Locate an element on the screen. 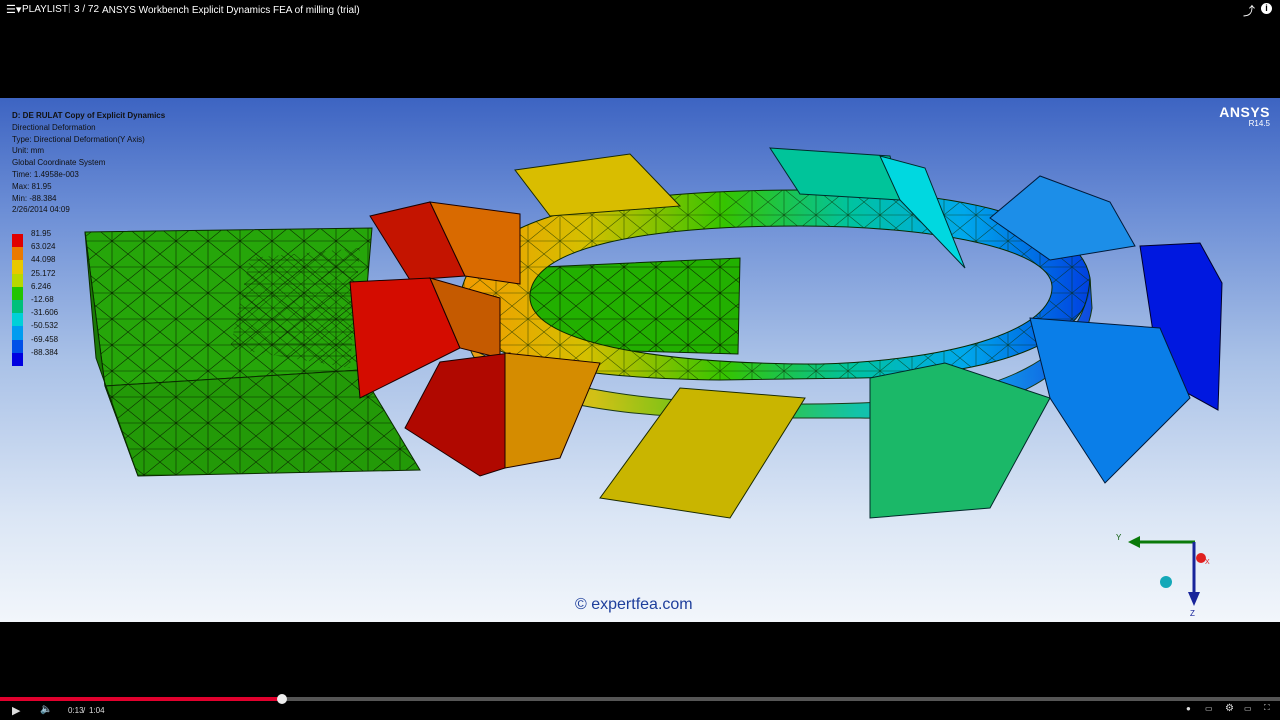 The height and width of the screenshot is (720, 1280). coordinate-system: Global Coordinate System is located at coordinates (59, 163).